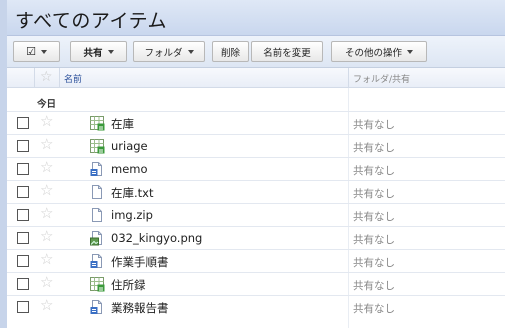  I want to click on checkbox-icon: ☑, so click(31, 51).